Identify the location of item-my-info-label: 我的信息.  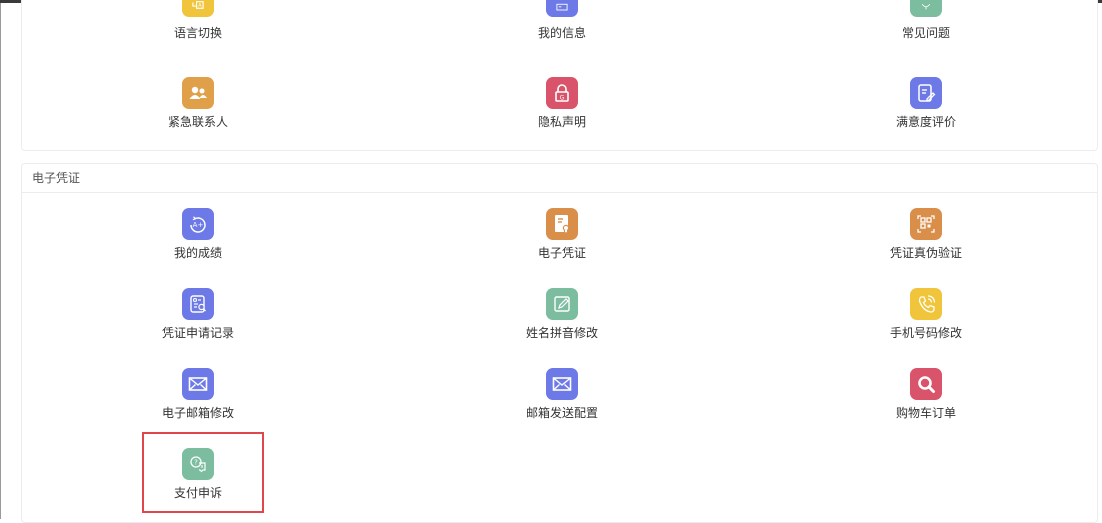
(561, 33).